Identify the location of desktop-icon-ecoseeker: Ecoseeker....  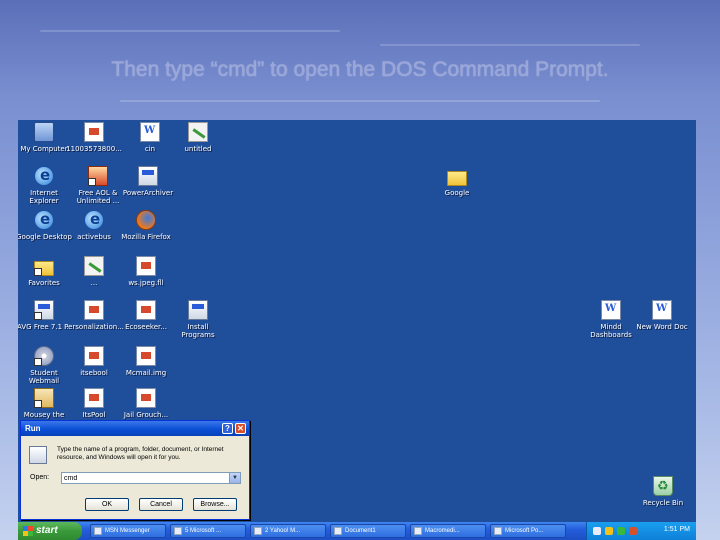
(146, 315).